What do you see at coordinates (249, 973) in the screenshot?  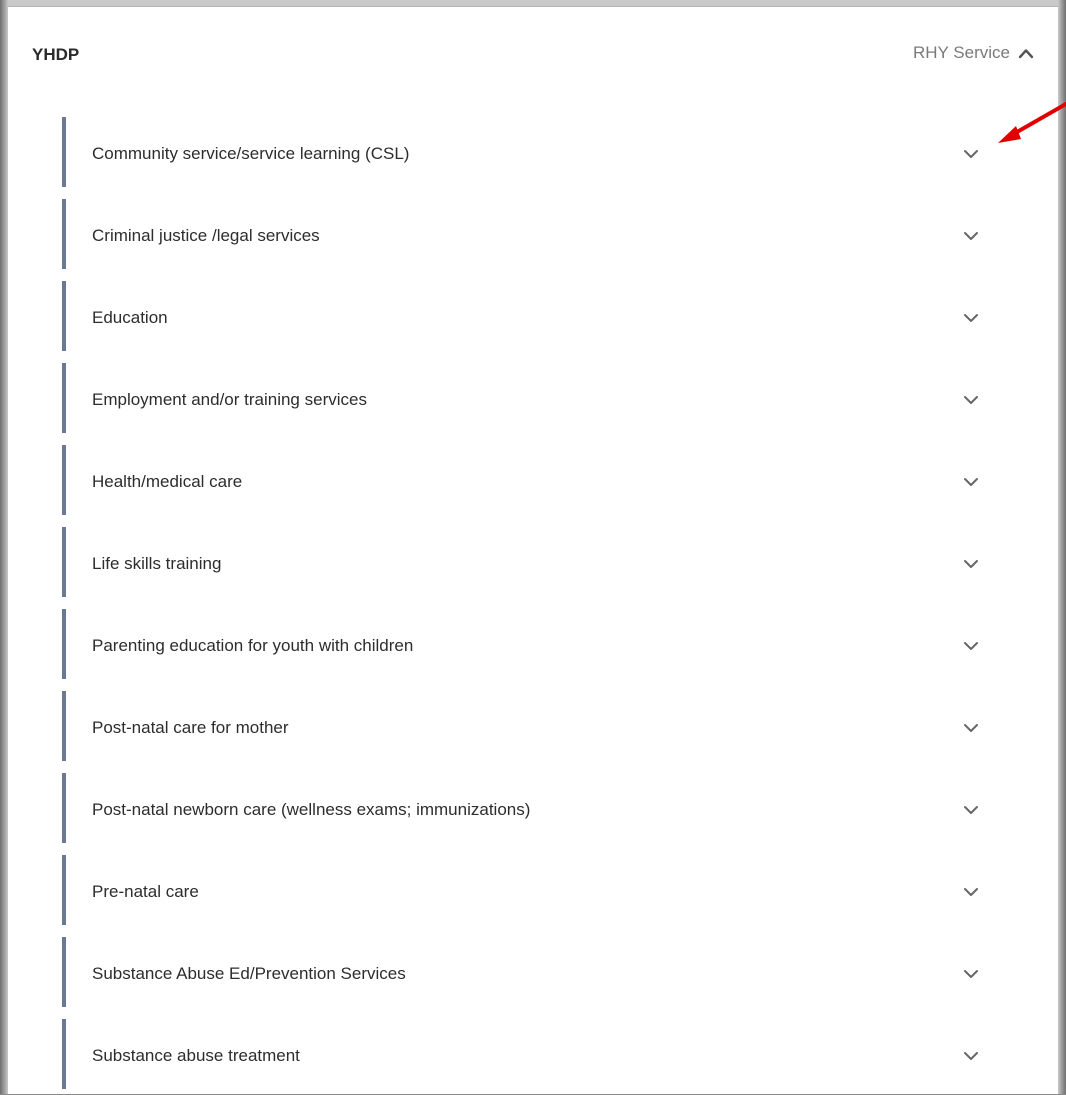 I see `service-row-label: Substance Abuse Ed/Prevention Services` at bounding box center [249, 973].